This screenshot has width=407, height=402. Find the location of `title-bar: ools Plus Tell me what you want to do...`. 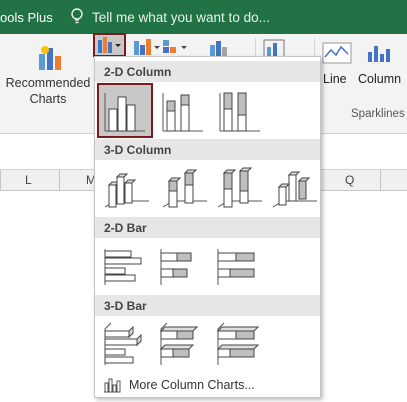

title-bar: ools Plus Tell me what you want to do... is located at coordinates (203, 17).